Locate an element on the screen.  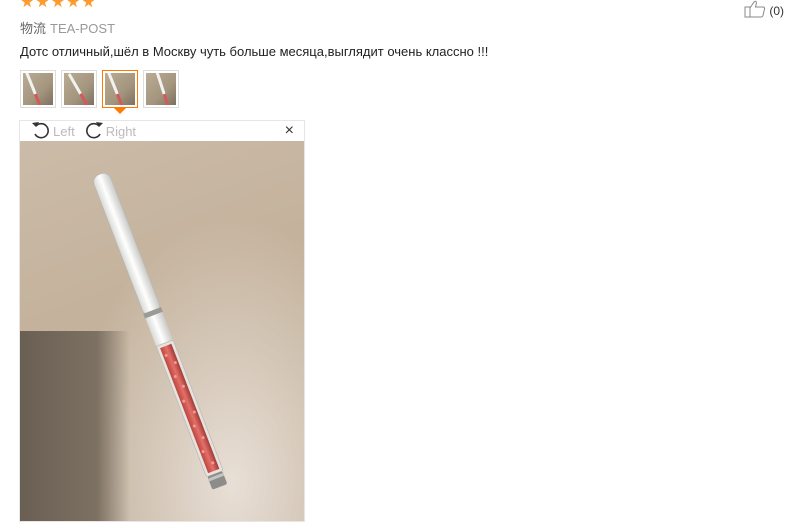
shipping-value: TEA-POST is located at coordinates (83, 28).